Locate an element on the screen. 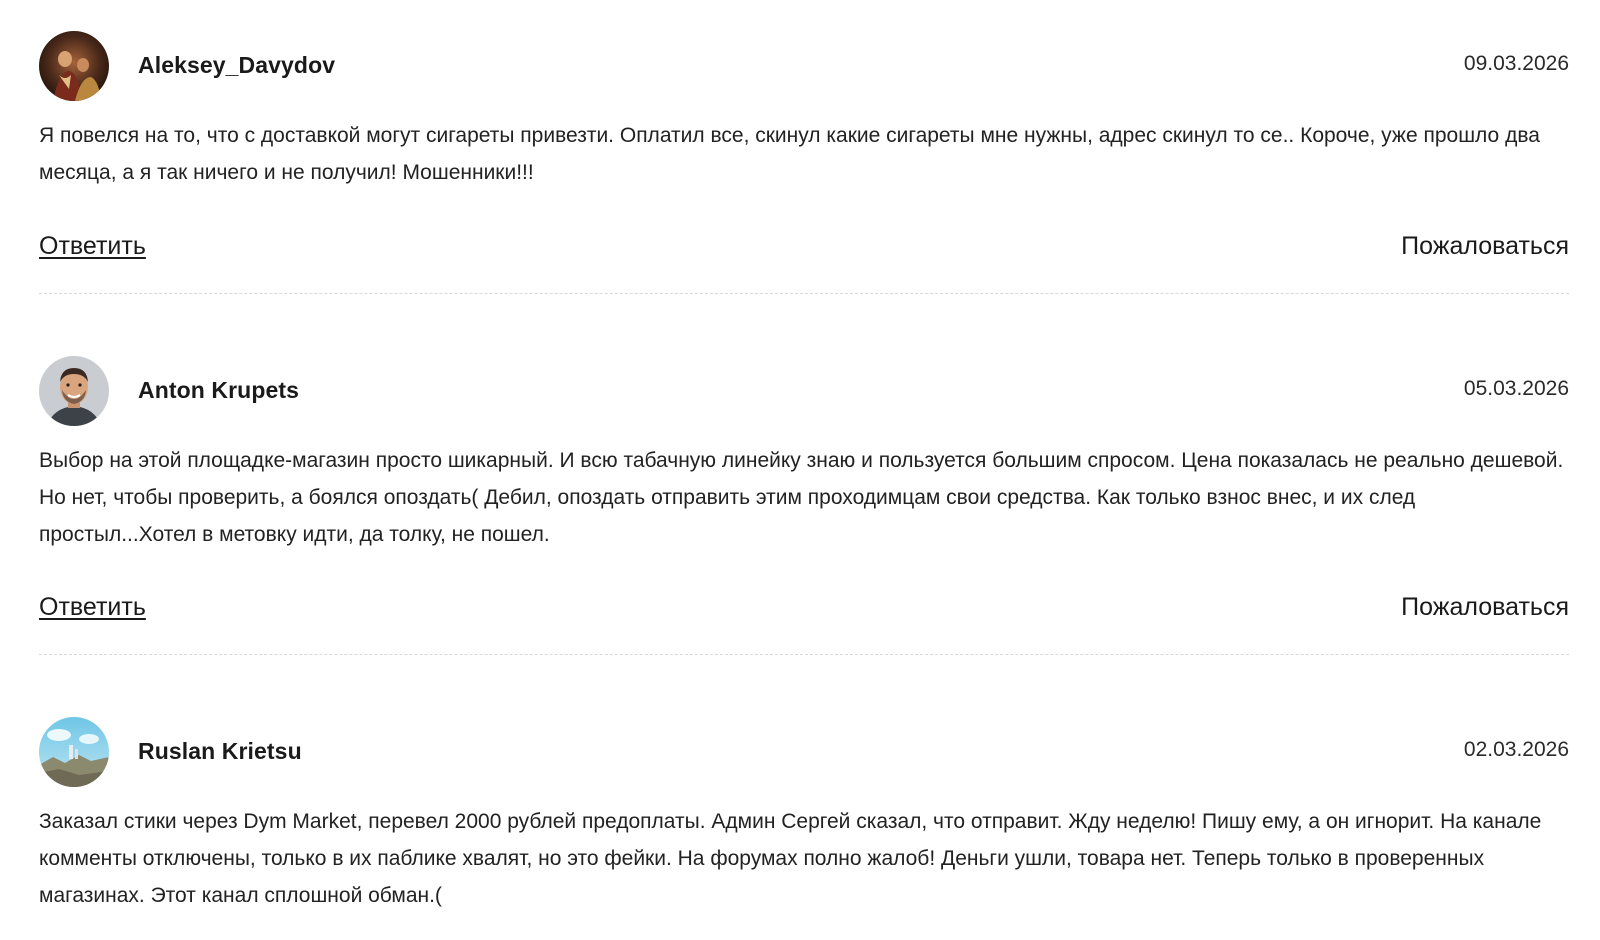  comment-header: Anton Krupets 05.03.2026 is located at coordinates (804, 391).